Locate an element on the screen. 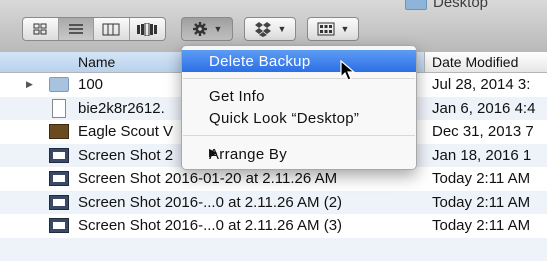 The width and height of the screenshot is (547, 279). menu-item-label: Quick Look “Desktop” is located at coordinates (284, 118).